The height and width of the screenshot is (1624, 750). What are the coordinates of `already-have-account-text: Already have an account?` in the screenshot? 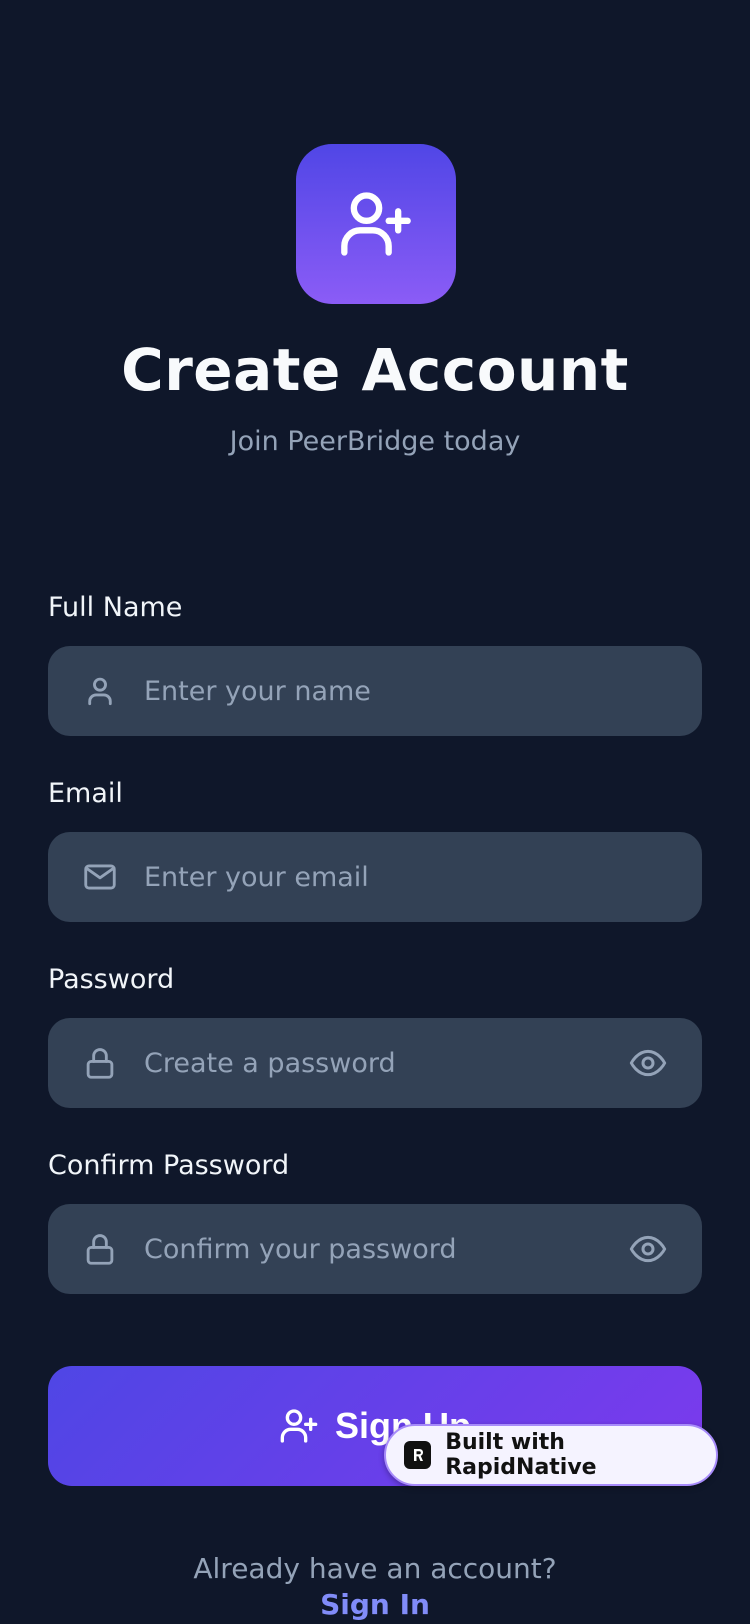 It's located at (375, 1568).